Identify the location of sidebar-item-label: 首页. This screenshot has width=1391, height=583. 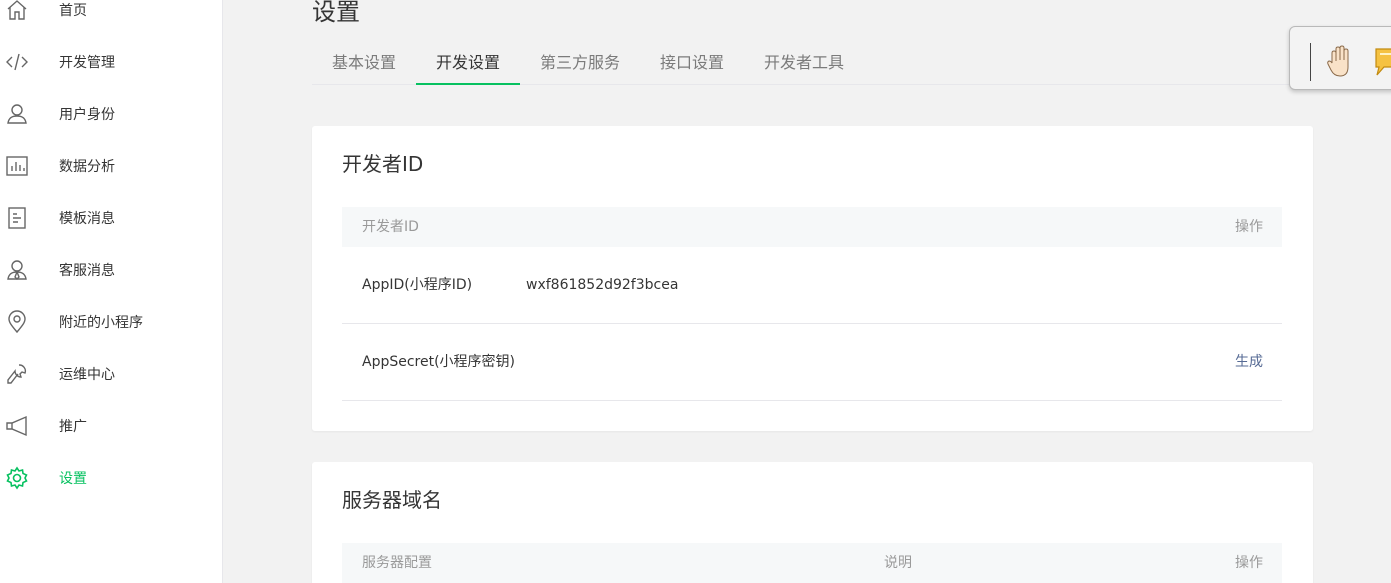
(73, 11).